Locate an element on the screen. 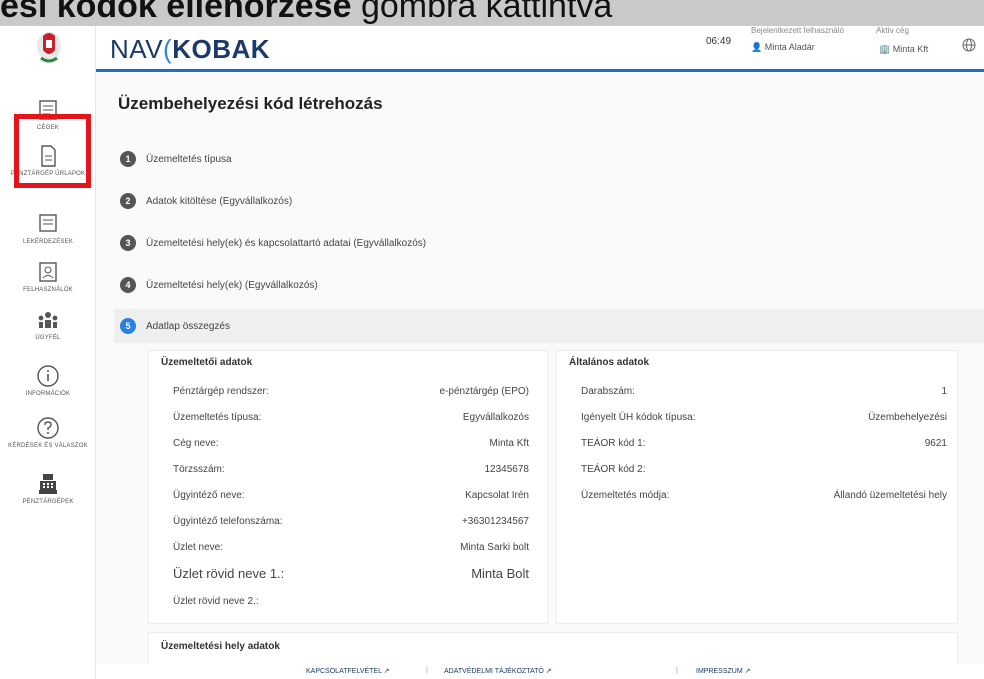  step-label: Adatok kitöltése (Egyvállalkozós) is located at coordinates (219, 201).